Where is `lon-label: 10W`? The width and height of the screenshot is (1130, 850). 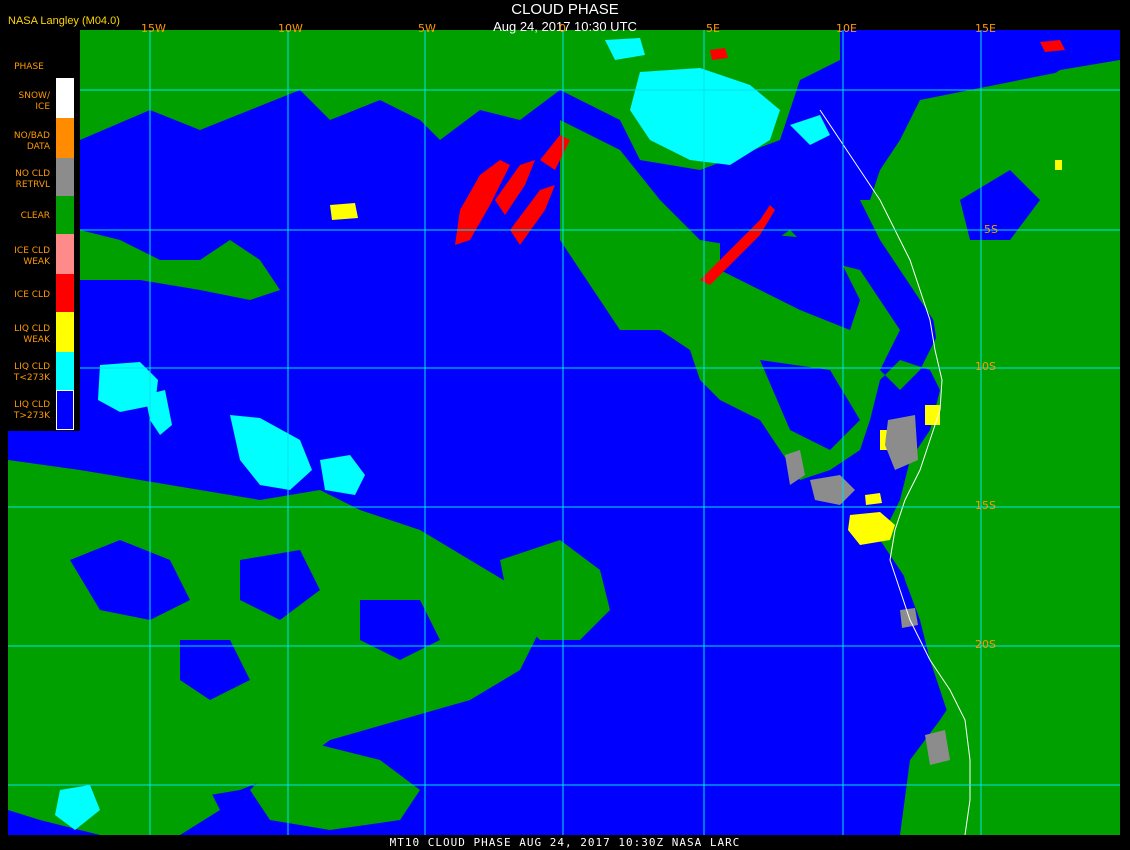 lon-label: 10W is located at coordinates (290, 28).